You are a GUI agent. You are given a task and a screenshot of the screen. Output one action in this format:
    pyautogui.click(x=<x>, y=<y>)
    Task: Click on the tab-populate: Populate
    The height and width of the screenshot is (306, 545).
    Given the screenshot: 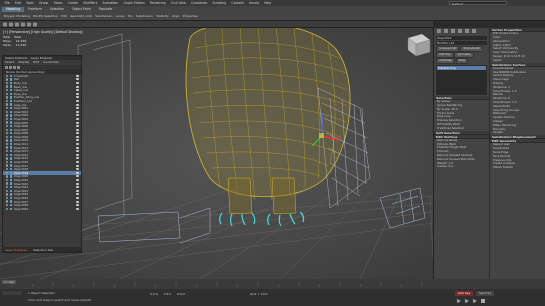 What is the action you would take?
    pyautogui.click(x=105, y=9)
    